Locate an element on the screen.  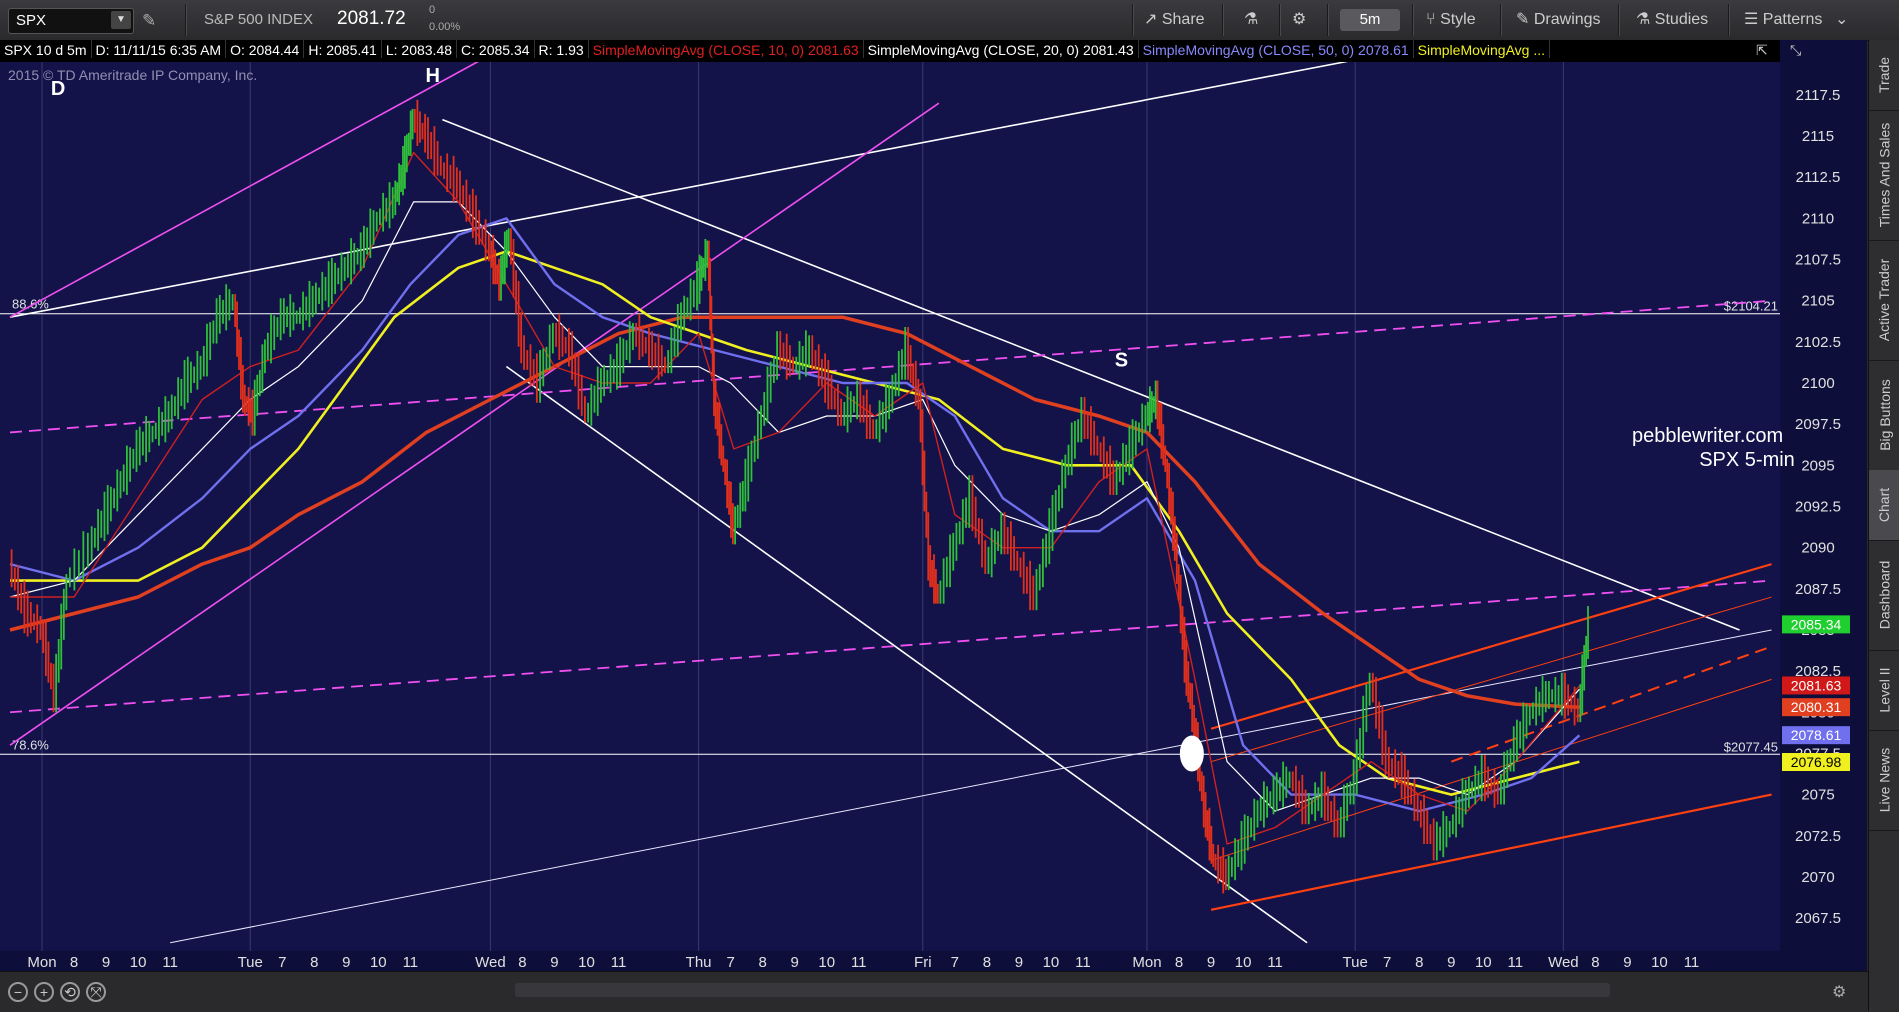
tab-big-buttons: Big Buttons is located at coordinates (1884, 415).